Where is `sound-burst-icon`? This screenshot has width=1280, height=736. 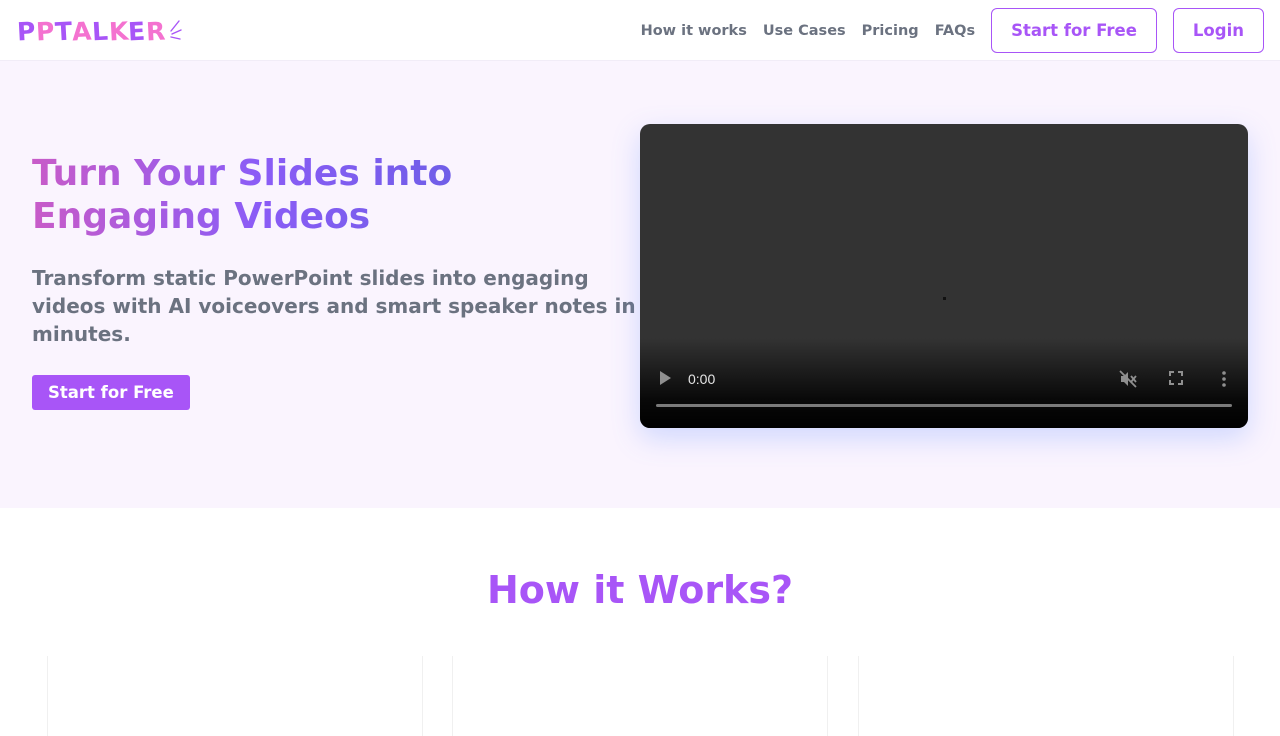 sound-burst-icon is located at coordinates (176, 30).